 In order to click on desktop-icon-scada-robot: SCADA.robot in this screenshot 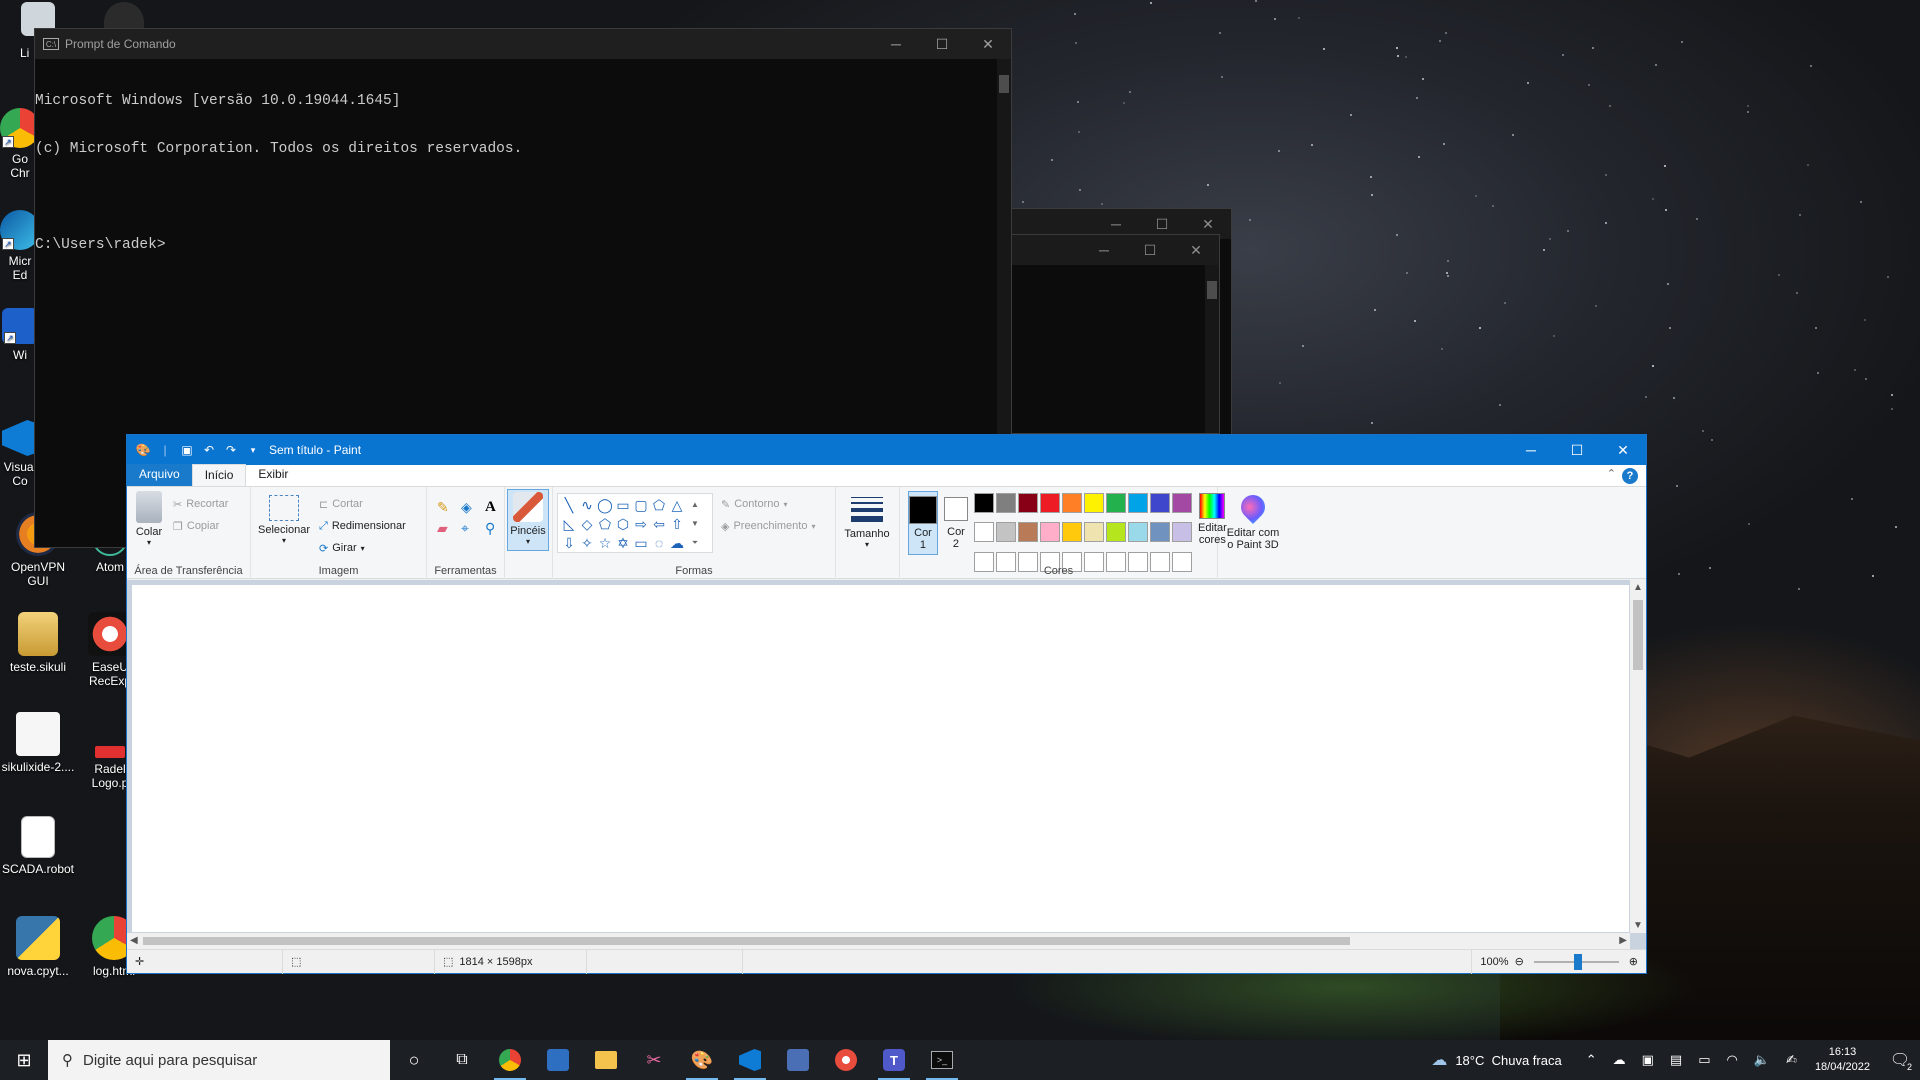, I will do `click(38, 846)`.